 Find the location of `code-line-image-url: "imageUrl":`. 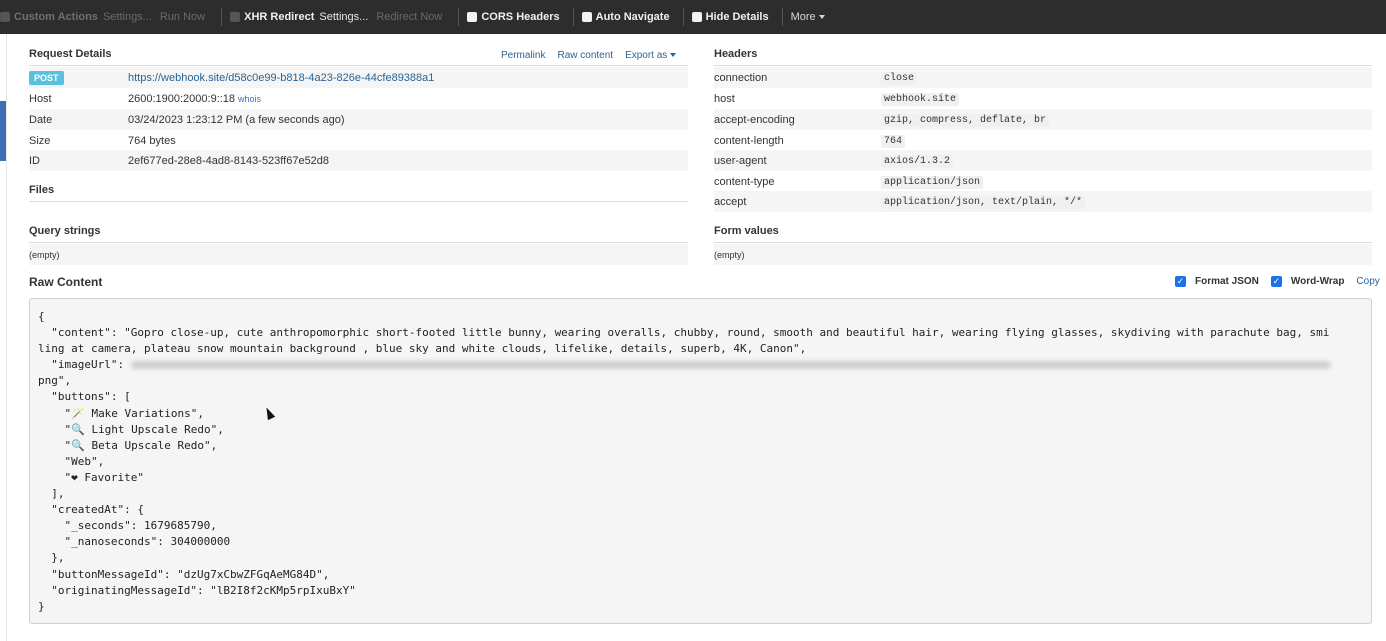

code-line-image-url: "imageUrl": is located at coordinates (700, 365).